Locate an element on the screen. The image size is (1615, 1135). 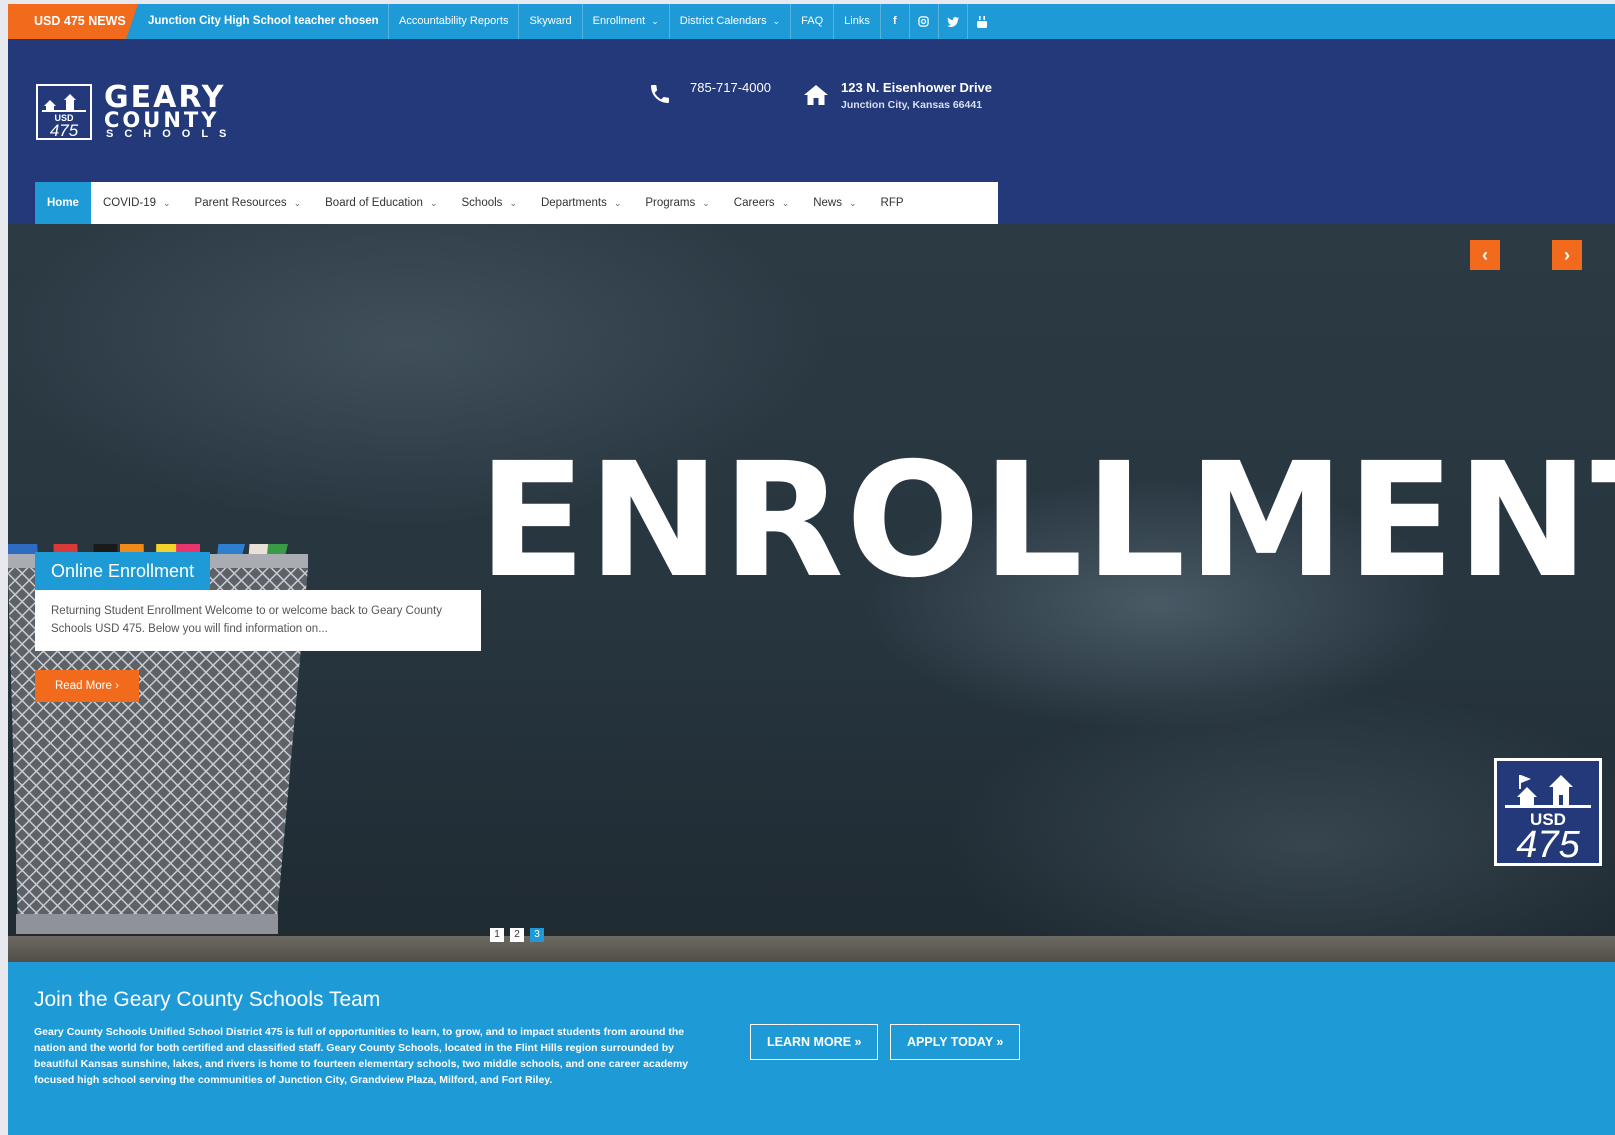
nav-item-label: RFP is located at coordinates (892, 203).